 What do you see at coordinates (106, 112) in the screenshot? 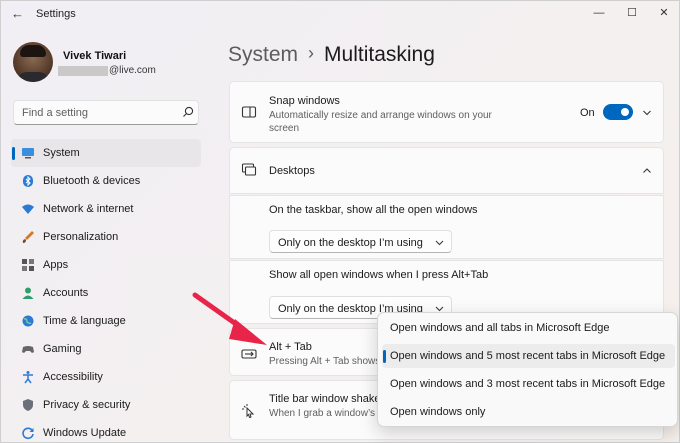
I see `search-input: Find a setting` at bounding box center [106, 112].